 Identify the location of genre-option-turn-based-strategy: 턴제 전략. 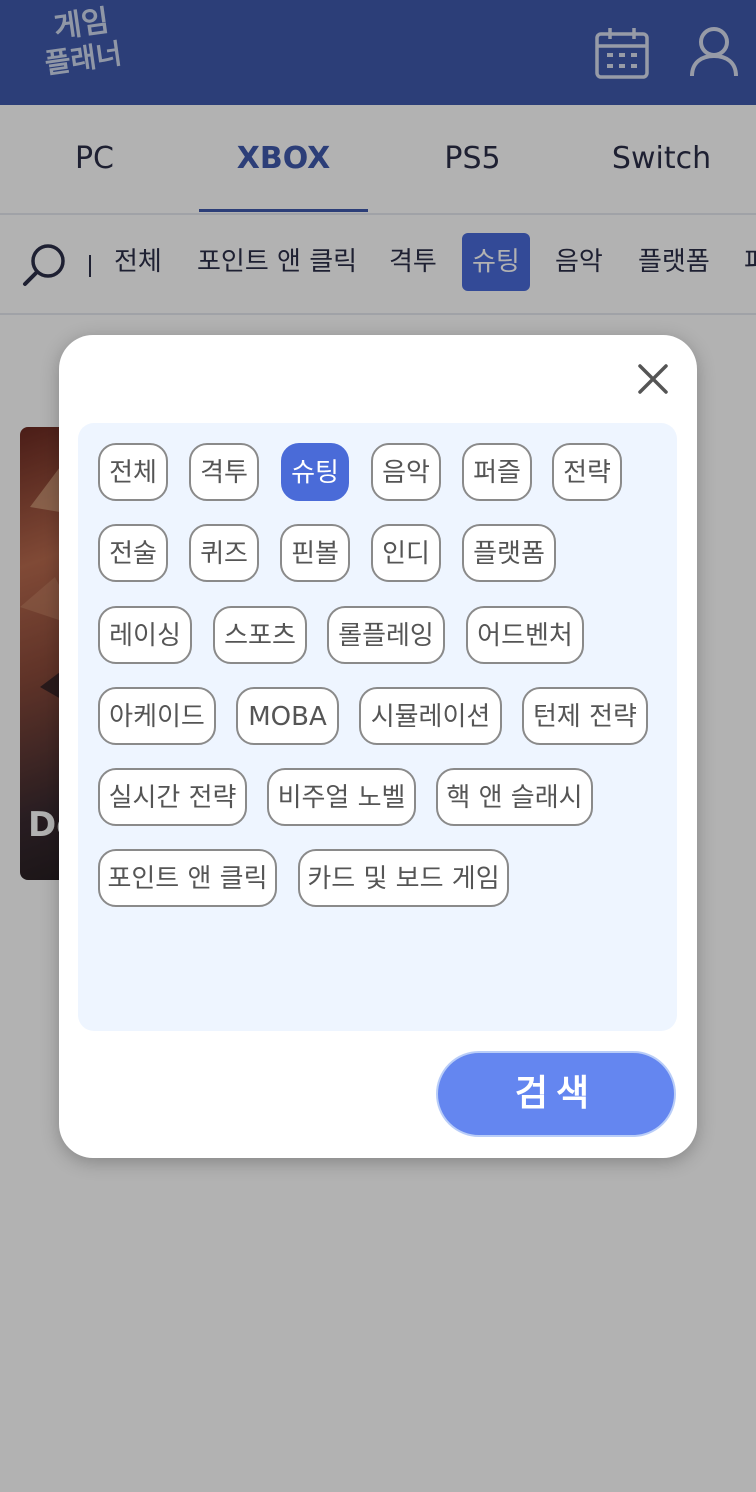
(585, 716).